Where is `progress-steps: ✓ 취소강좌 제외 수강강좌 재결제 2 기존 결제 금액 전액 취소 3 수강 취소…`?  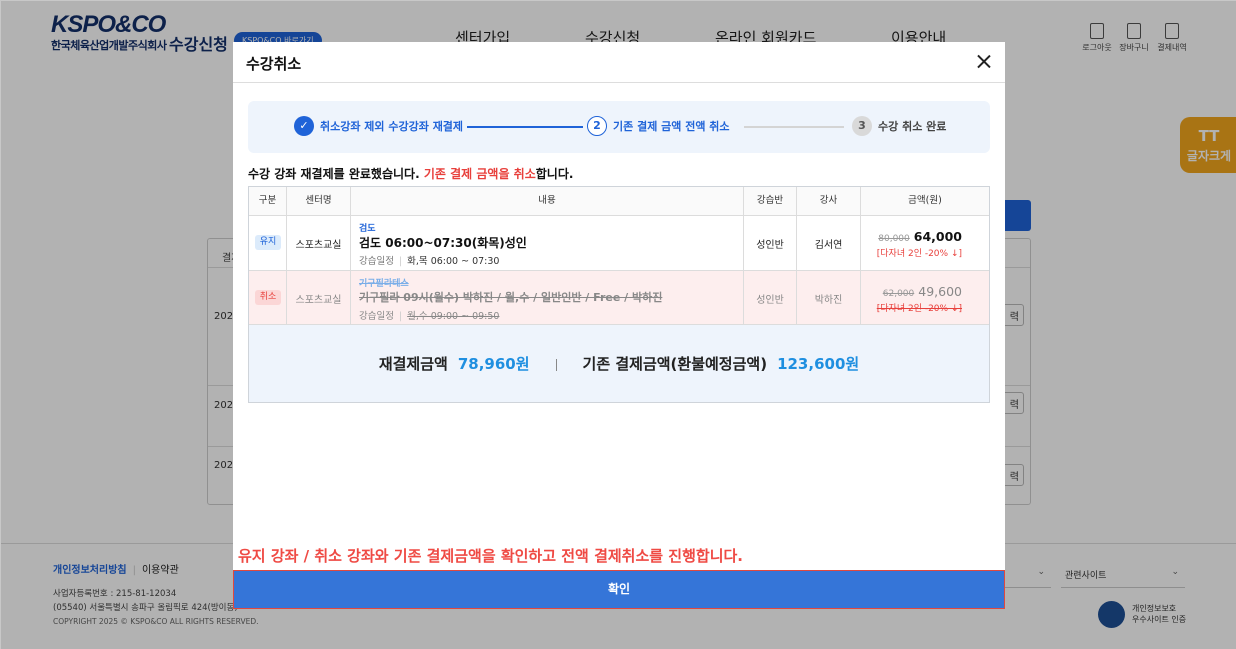 progress-steps: ✓ 취소강좌 제외 수강강좌 재결제 2 기존 결제 금액 전액 취소 3 수강 취소… is located at coordinates (619, 127).